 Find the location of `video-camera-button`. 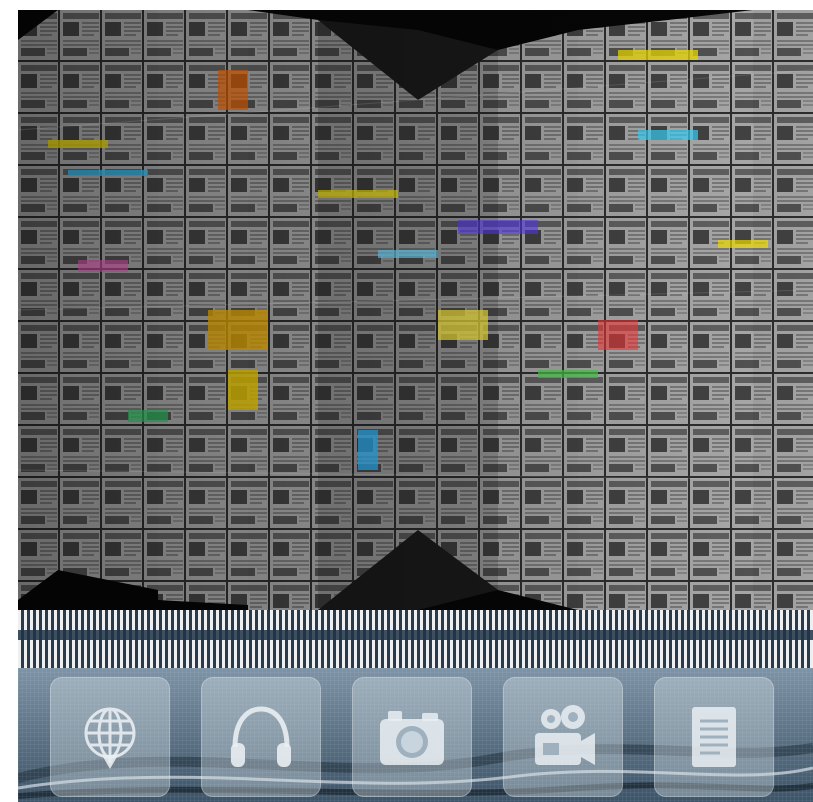

video-camera-button is located at coordinates (563, 737).